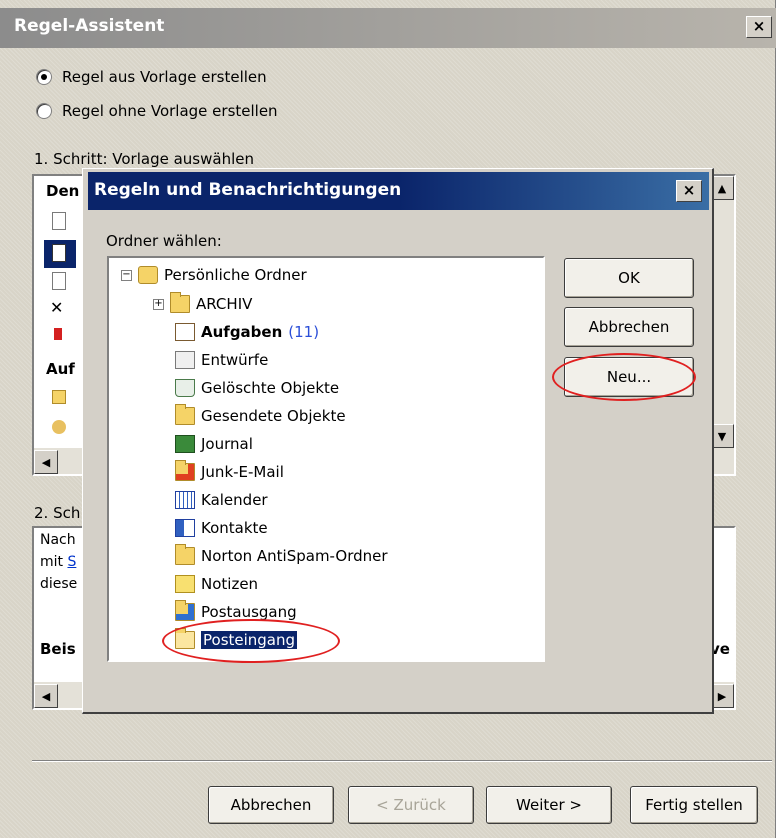  Describe the element at coordinates (59, 397) in the screenshot. I see `template-mail-icon` at that location.